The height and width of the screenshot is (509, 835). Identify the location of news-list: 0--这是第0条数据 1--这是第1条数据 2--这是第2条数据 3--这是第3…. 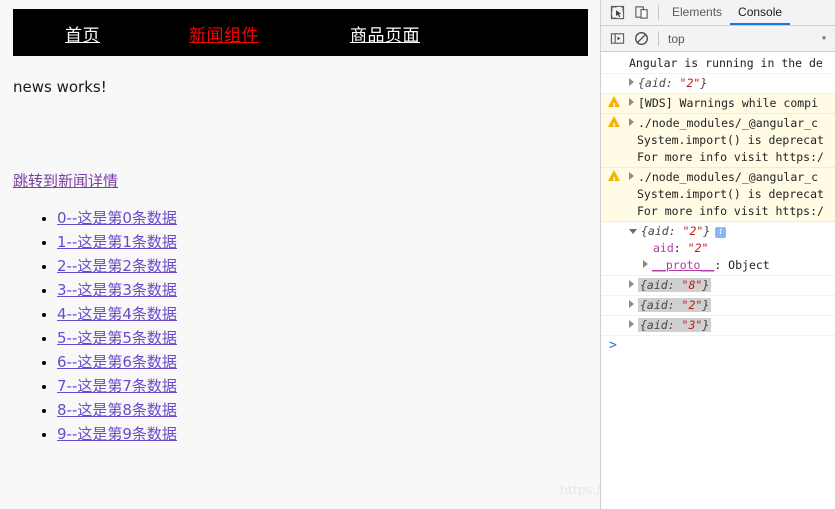
(88, 326).